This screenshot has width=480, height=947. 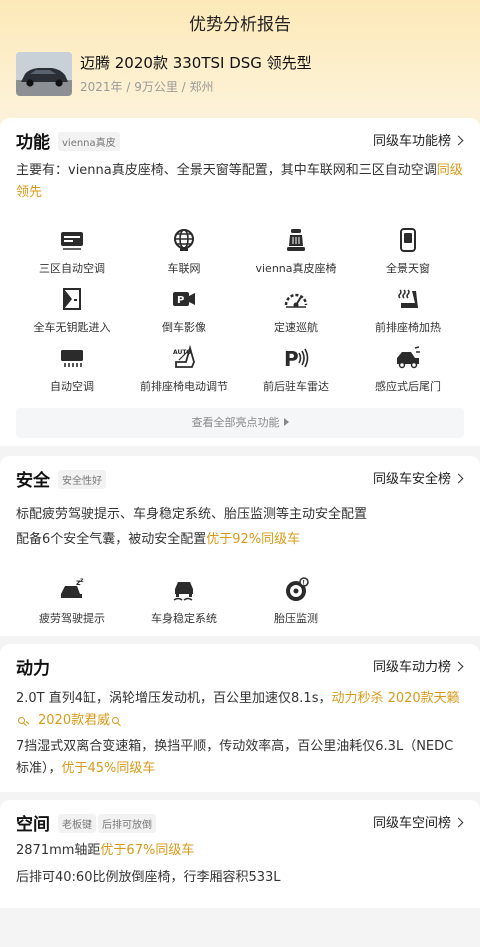 What do you see at coordinates (240, 25) in the screenshot?
I see `page-title: 优势分析报告` at bounding box center [240, 25].